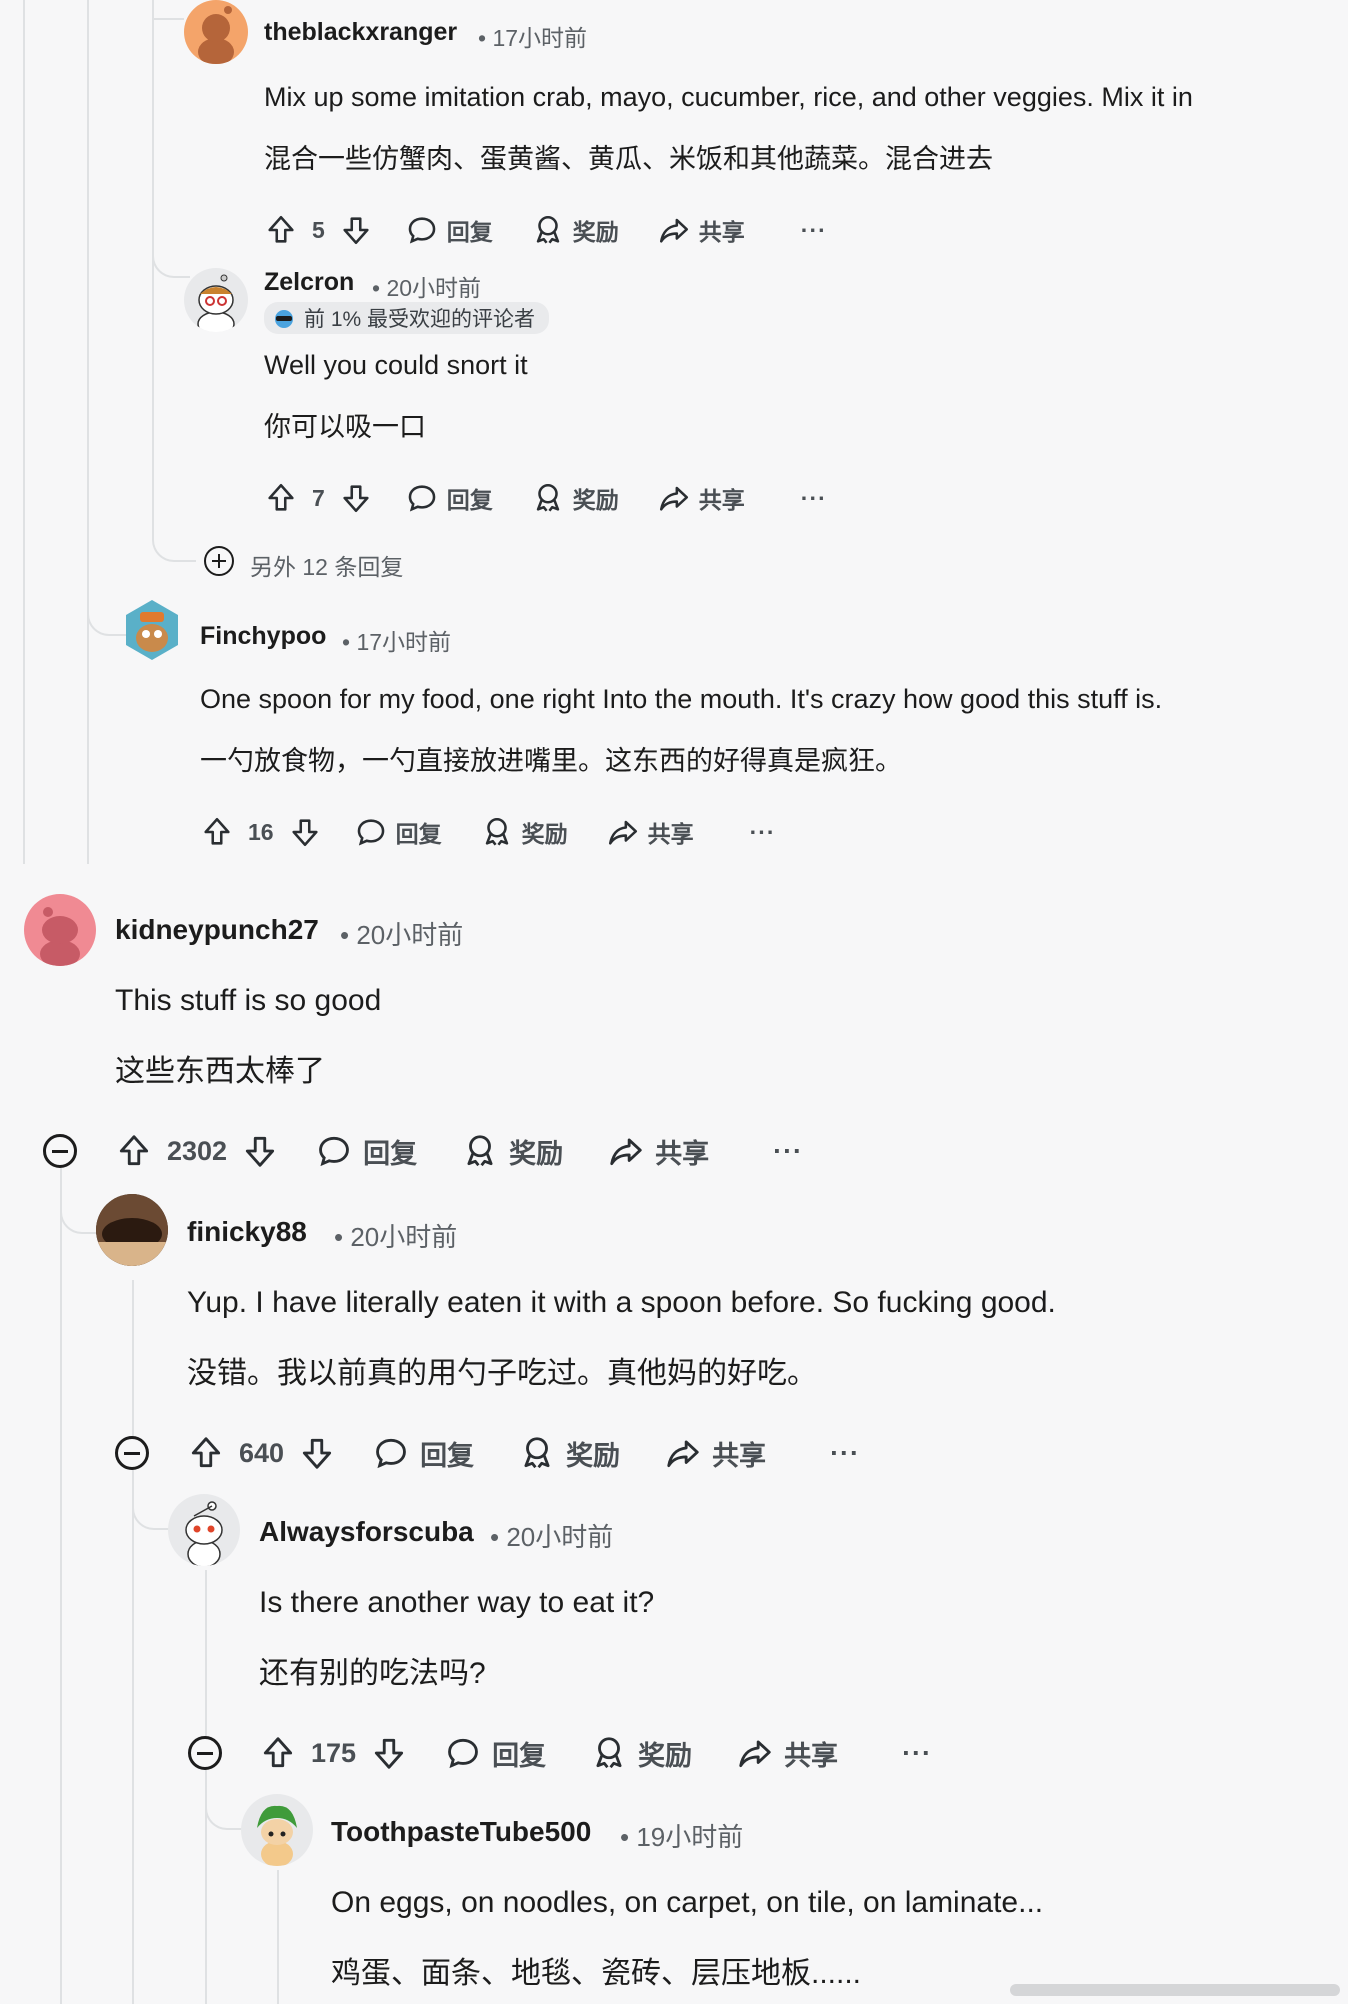  Describe the element at coordinates (197, 1150) in the screenshot. I see `vote-count: 2302` at that location.